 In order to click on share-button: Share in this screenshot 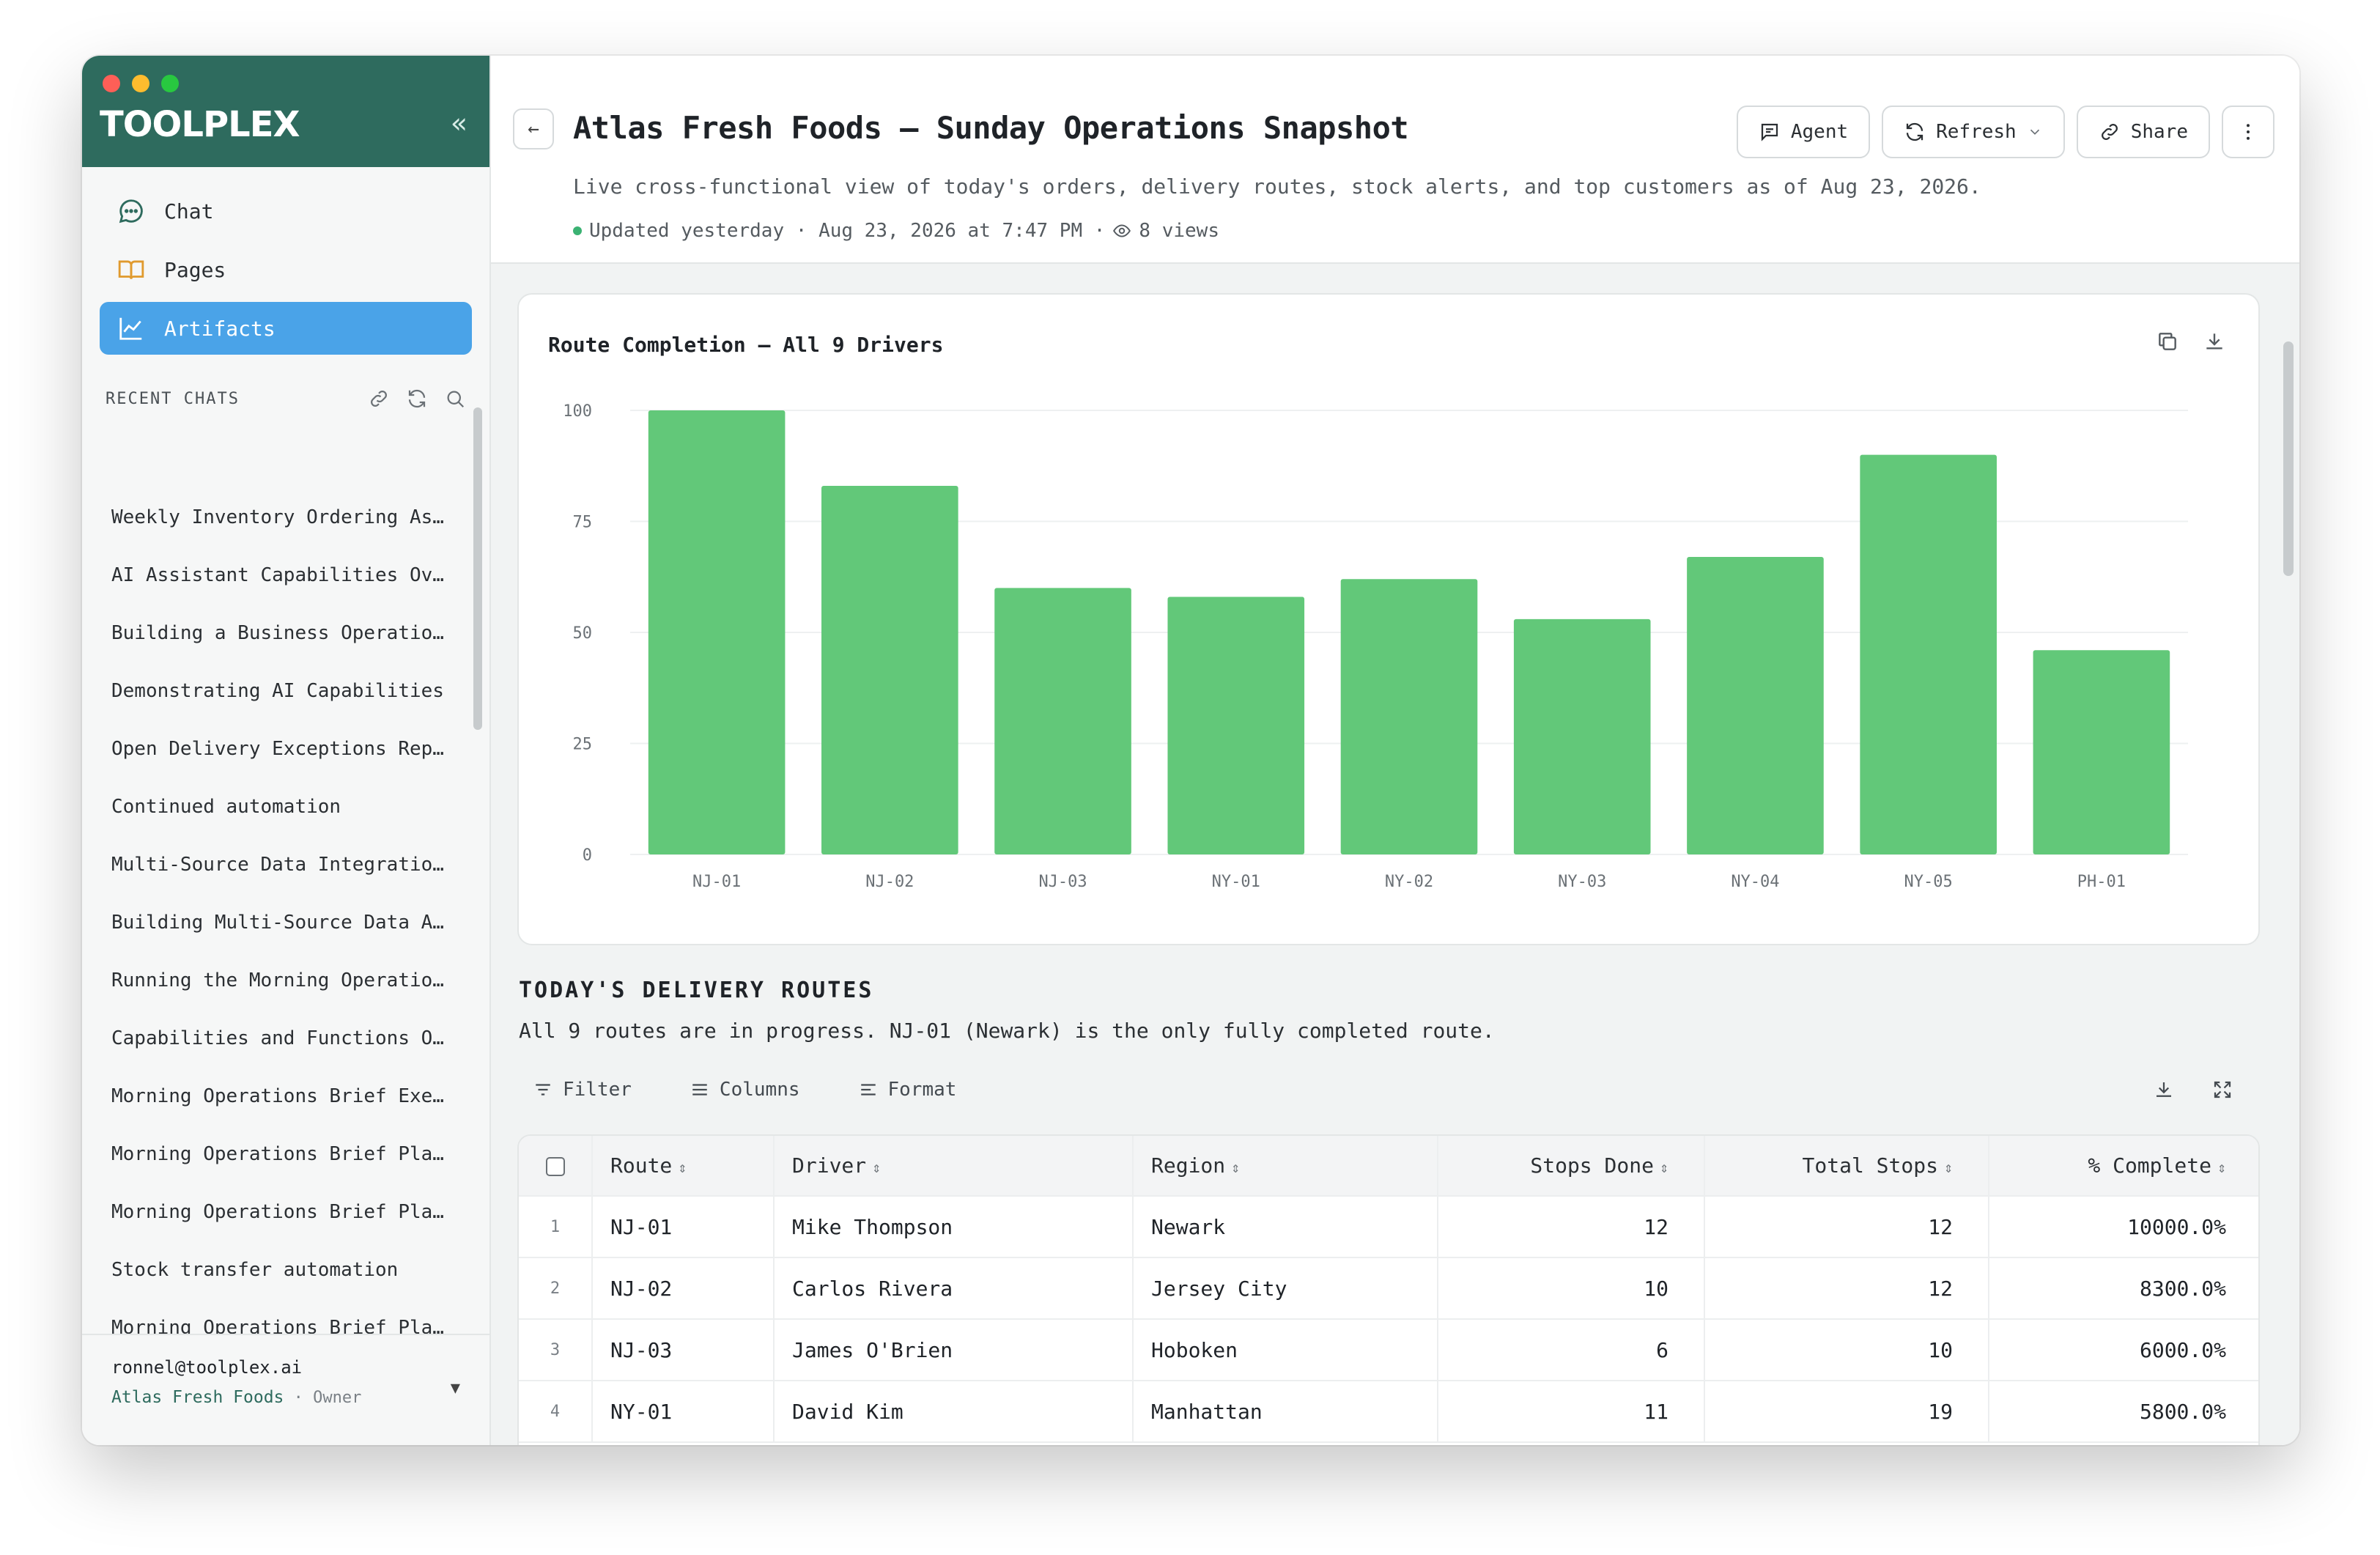, I will do `click(2143, 132)`.